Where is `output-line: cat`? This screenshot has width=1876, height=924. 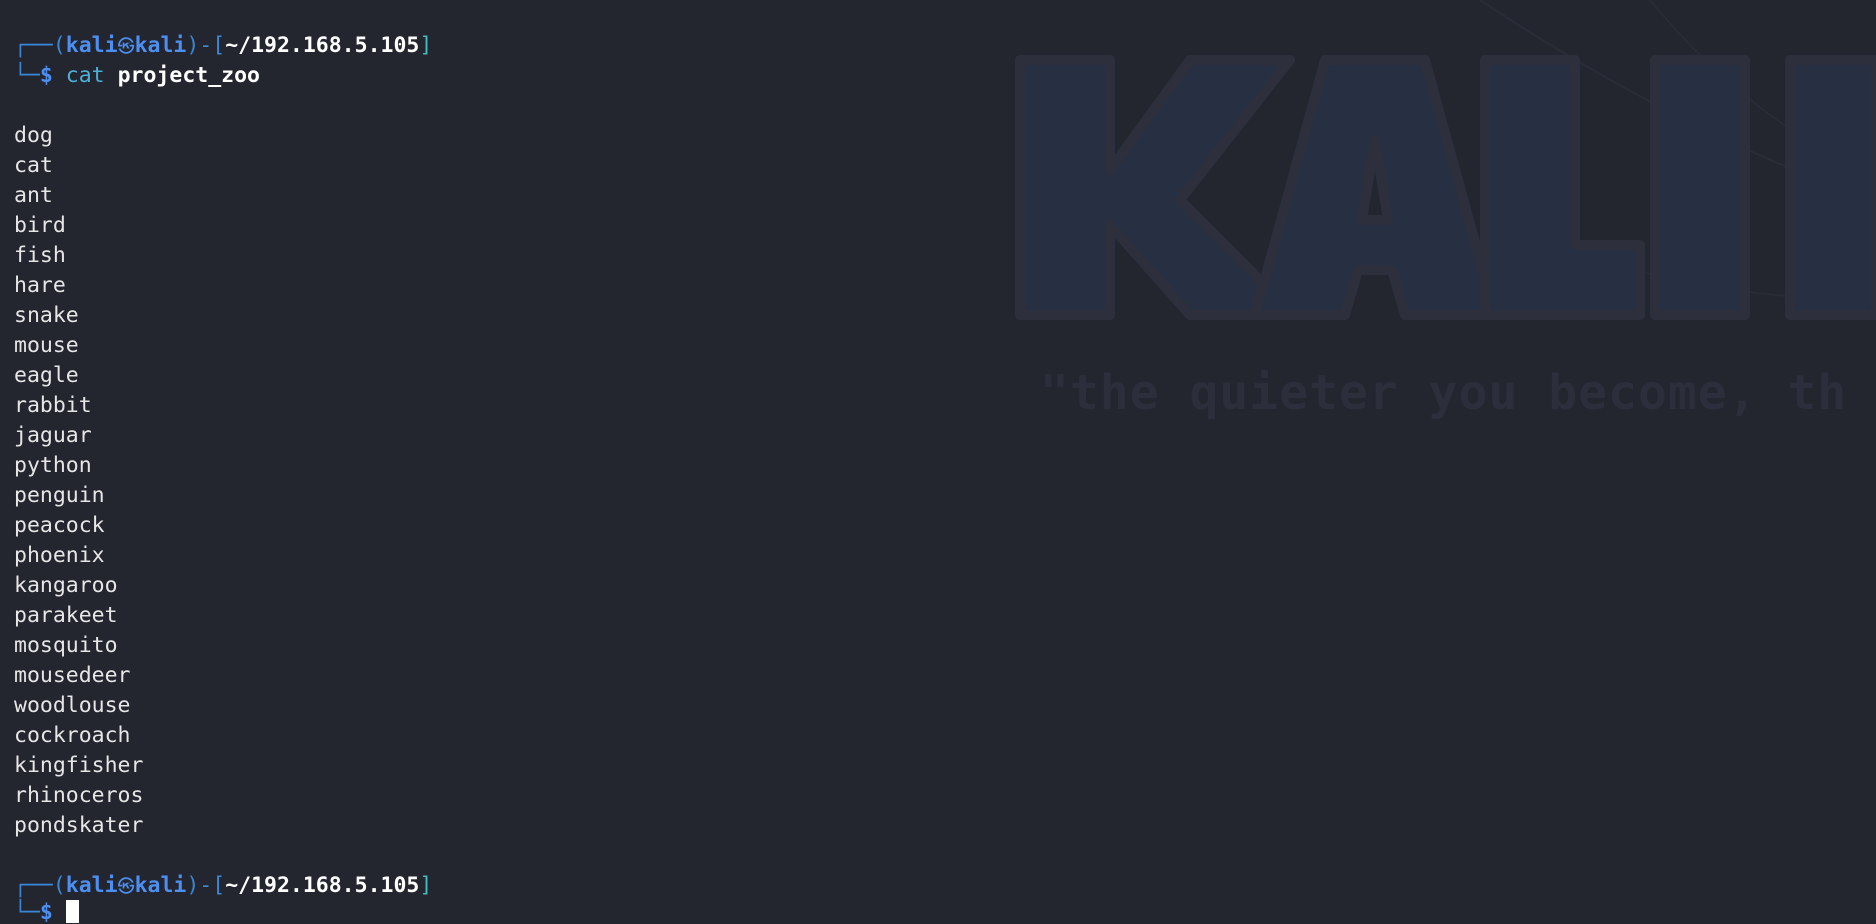 output-line: cat is located at coordinates (33, 165).